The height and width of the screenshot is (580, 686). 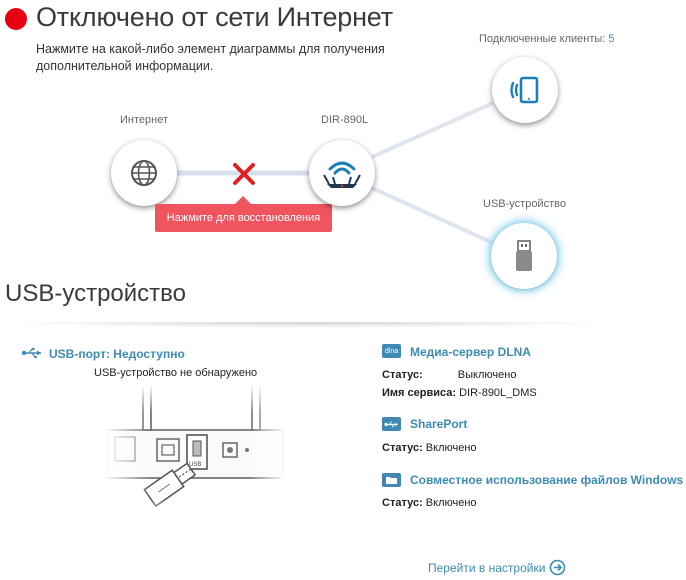 I want to click on shareport-icon, so click(x=391, y=424).